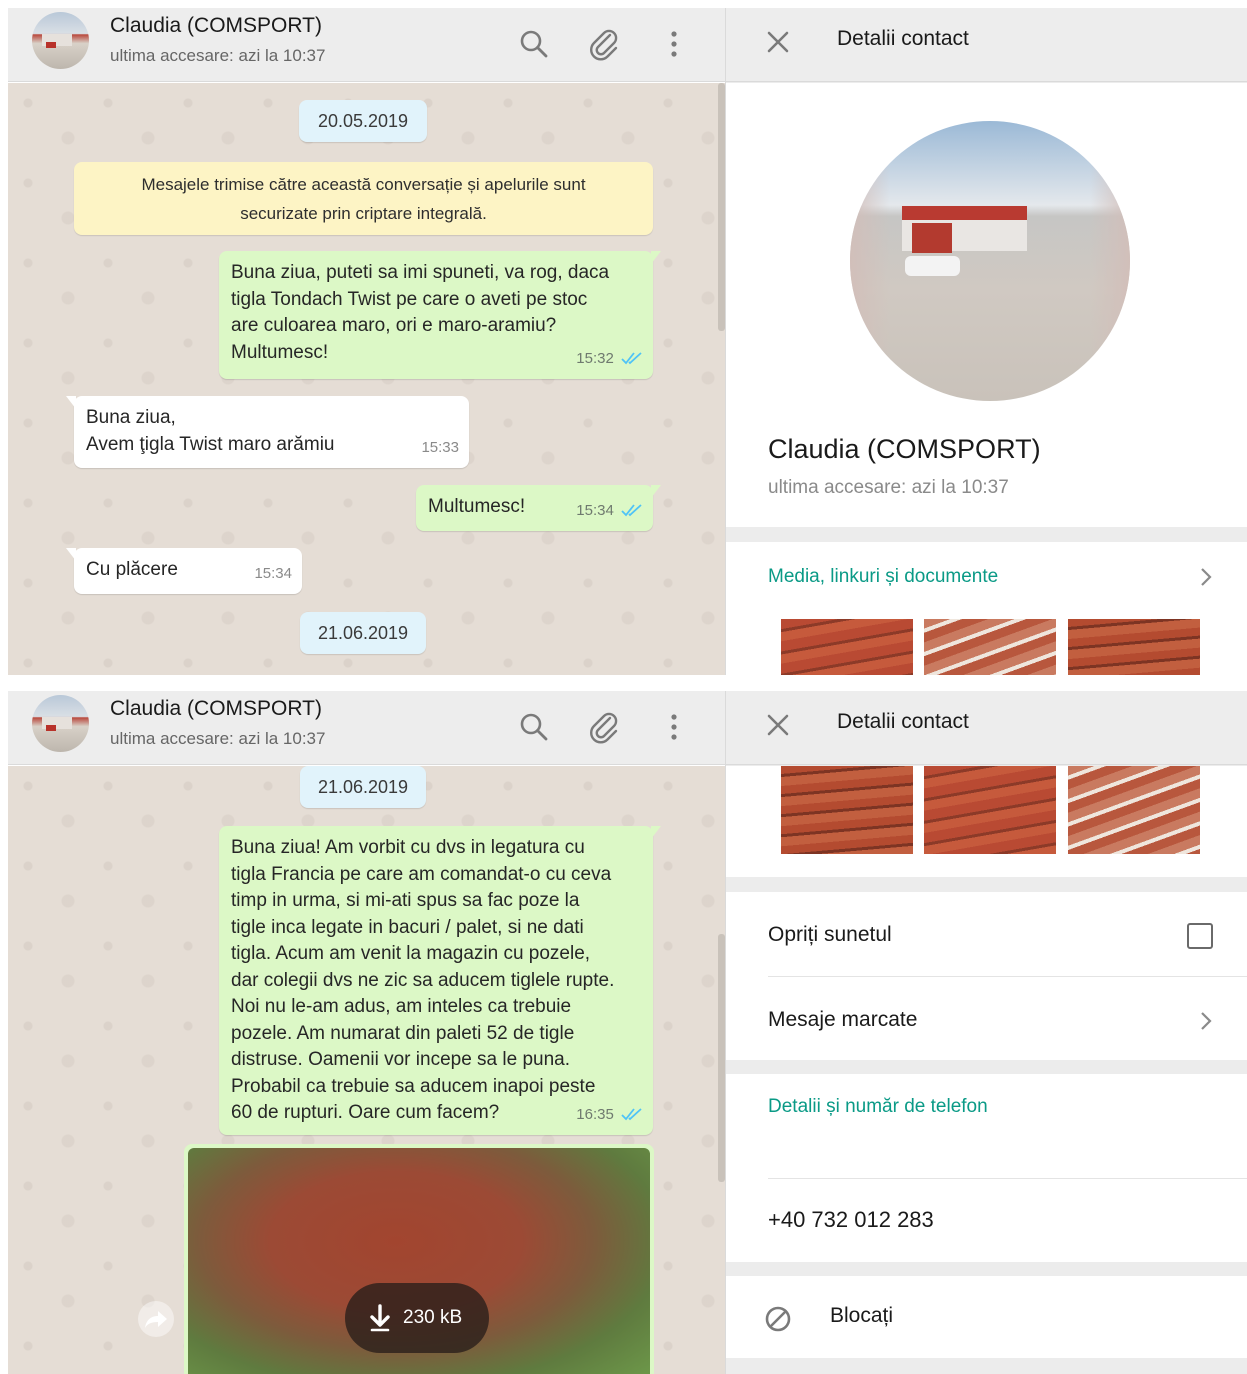  I want to click on date-divider: 20.05.2019, so click(363, 121).